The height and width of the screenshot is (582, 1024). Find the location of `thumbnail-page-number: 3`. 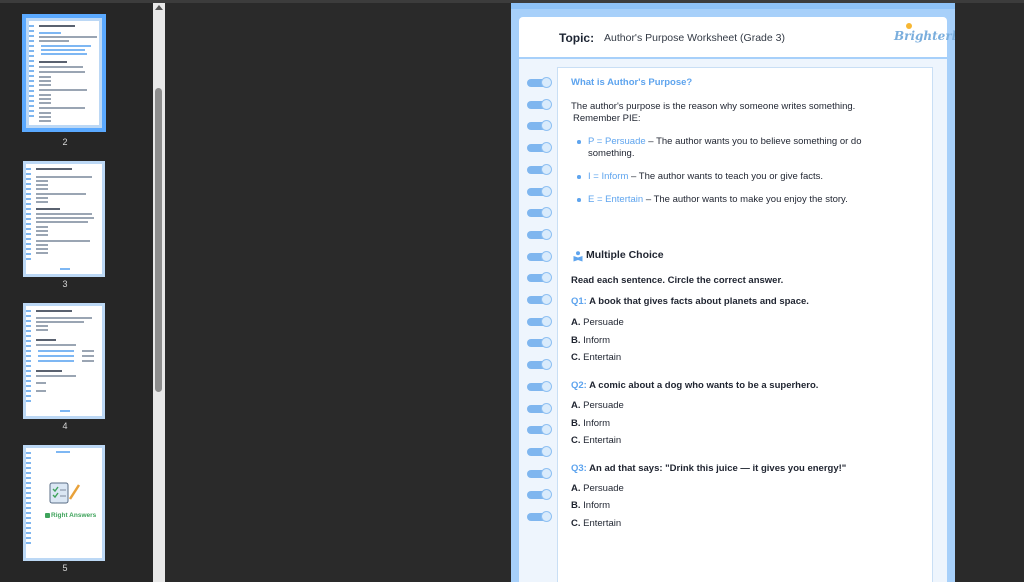

thumbnail-page-number: 3 is located at coordinates (65, 284).